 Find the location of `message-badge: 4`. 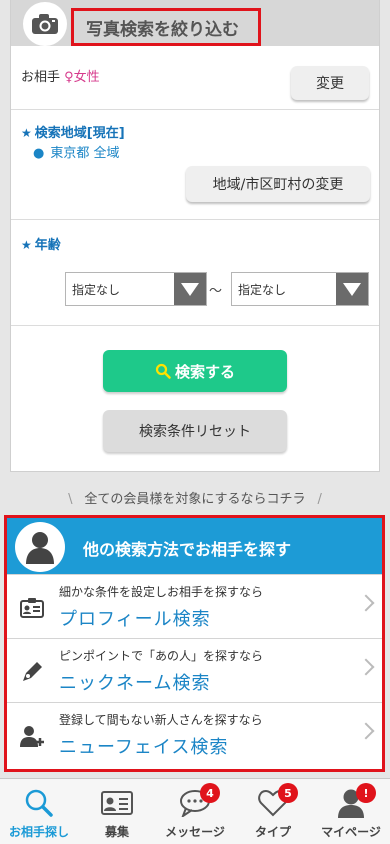

message-badge: 4 is located at coordinates (210, 793).